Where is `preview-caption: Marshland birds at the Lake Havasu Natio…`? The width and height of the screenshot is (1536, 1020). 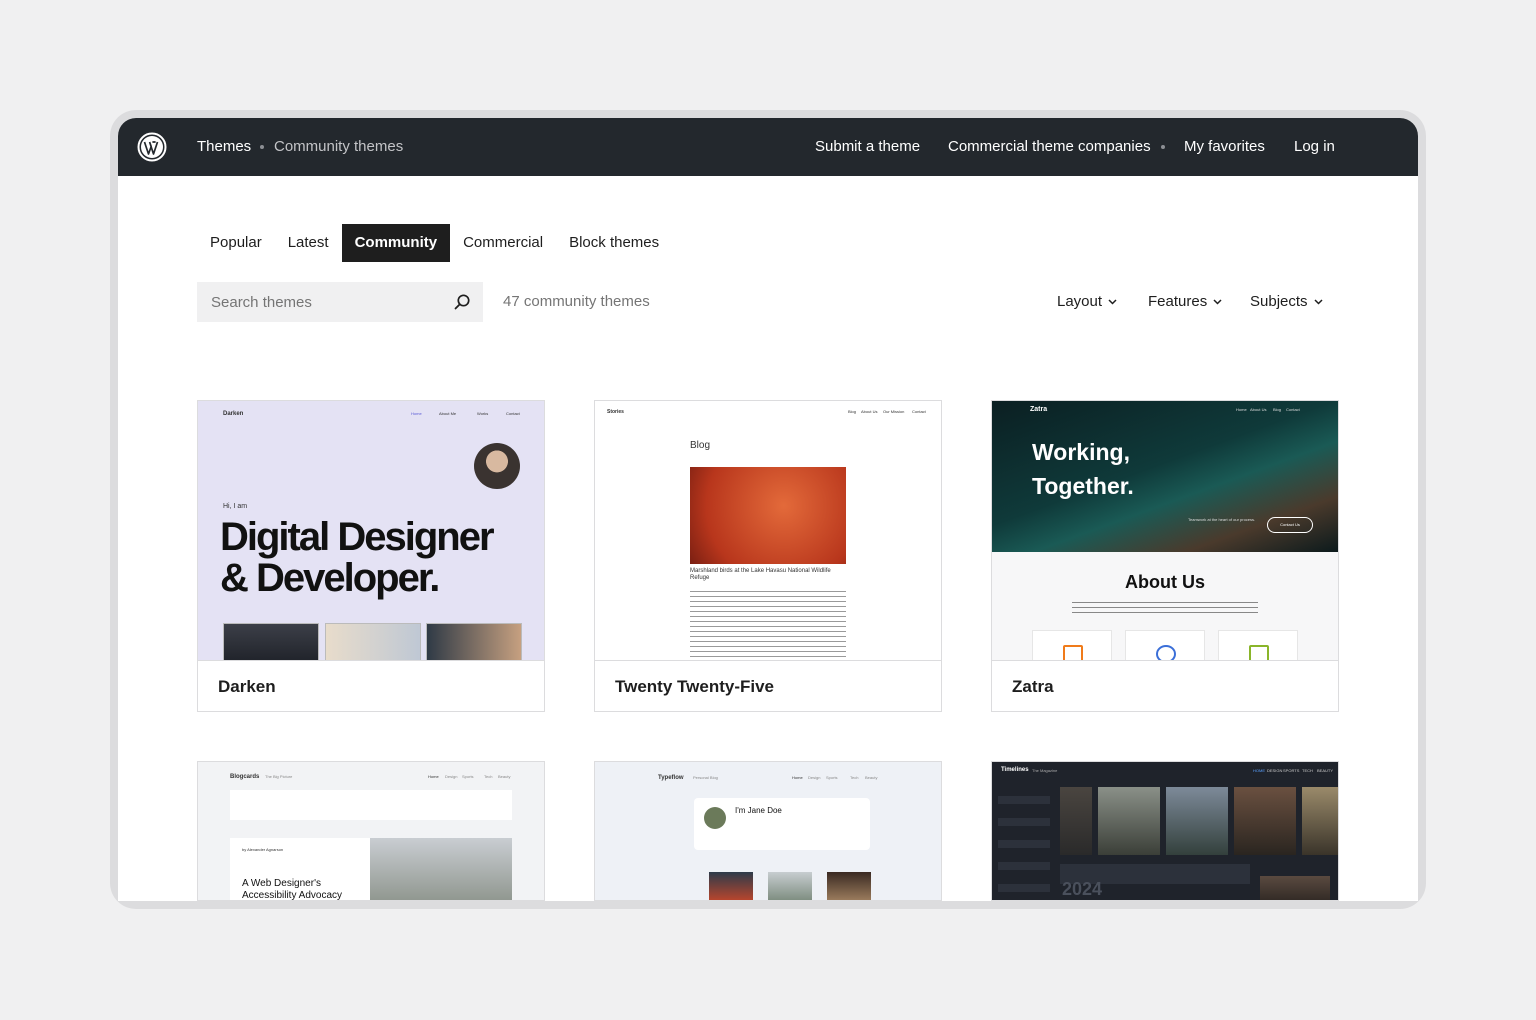
preview-caption: Marshland birds at the Lake Havasu Natio… is located at coordinates (760, 574).